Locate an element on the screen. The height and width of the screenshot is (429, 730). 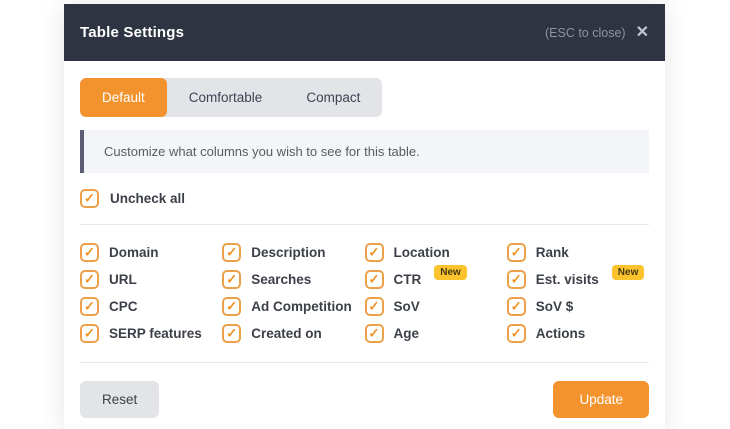
column-checkbox-item: ✓ Actions is located at coordinates (577, 333).